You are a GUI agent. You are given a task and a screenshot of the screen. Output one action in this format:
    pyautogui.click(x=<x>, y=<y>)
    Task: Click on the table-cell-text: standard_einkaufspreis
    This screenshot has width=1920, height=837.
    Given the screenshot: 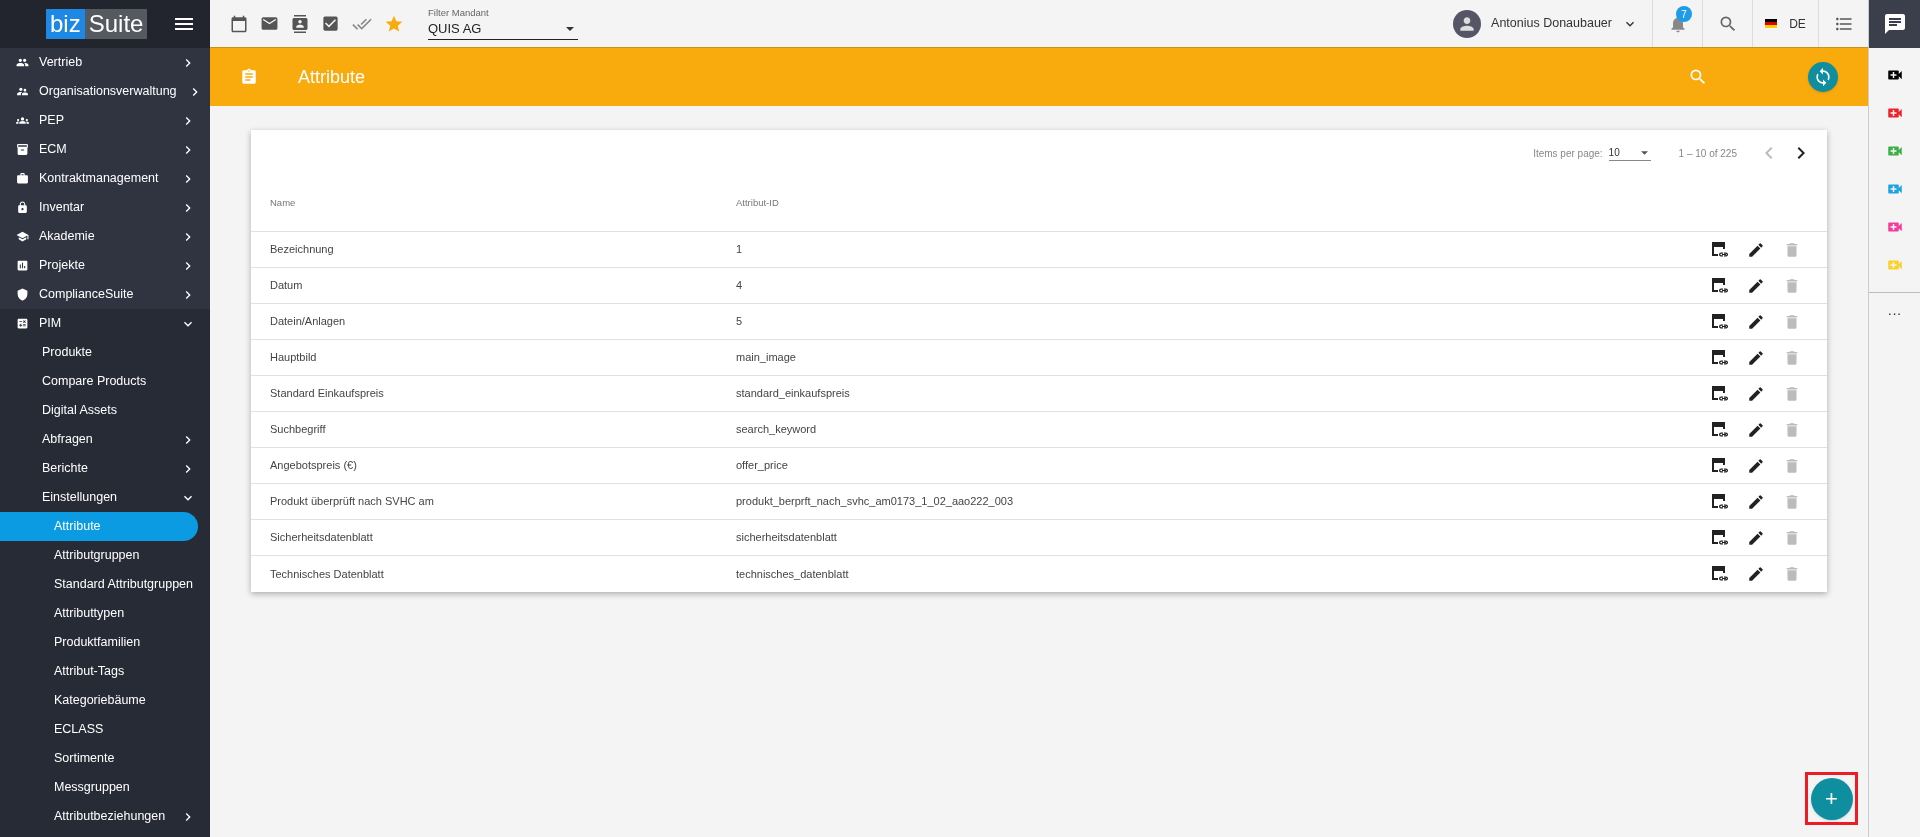 What is the action you would take?
    pyautogui.click(x=793, y=394)
    